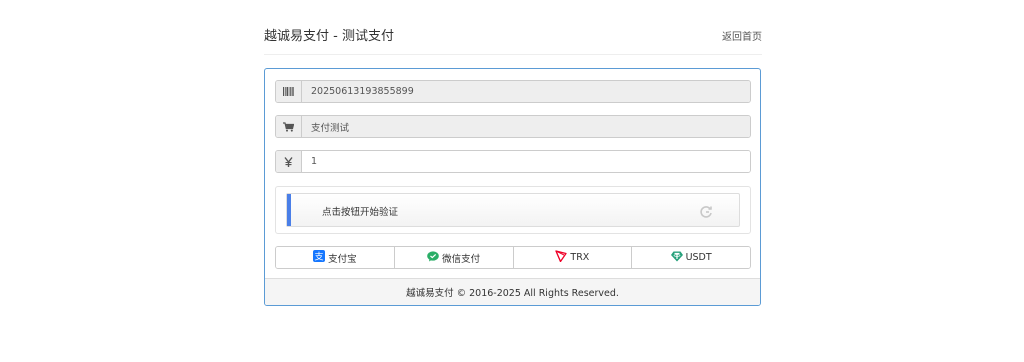  I want to click on svg-text: 支, so click(319, 257).